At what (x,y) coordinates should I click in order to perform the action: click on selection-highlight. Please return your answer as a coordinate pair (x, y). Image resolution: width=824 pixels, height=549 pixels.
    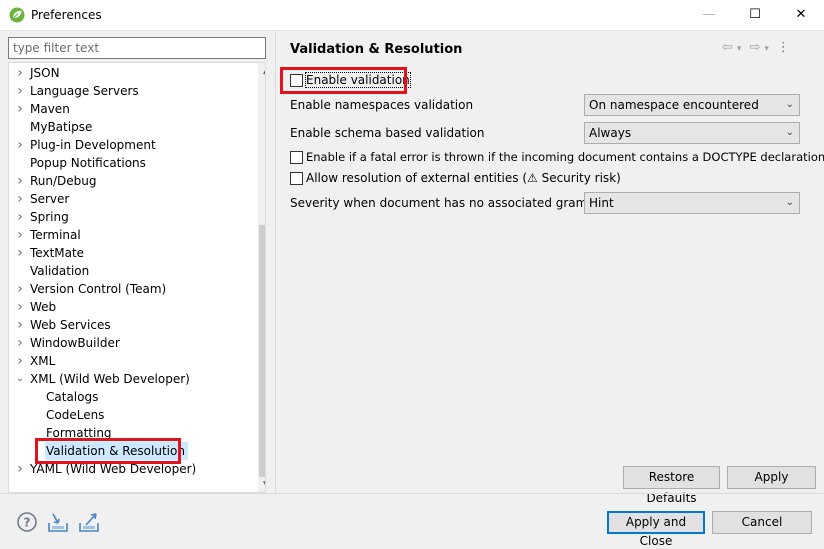
    Looking at the image, I should click on (108, 451).